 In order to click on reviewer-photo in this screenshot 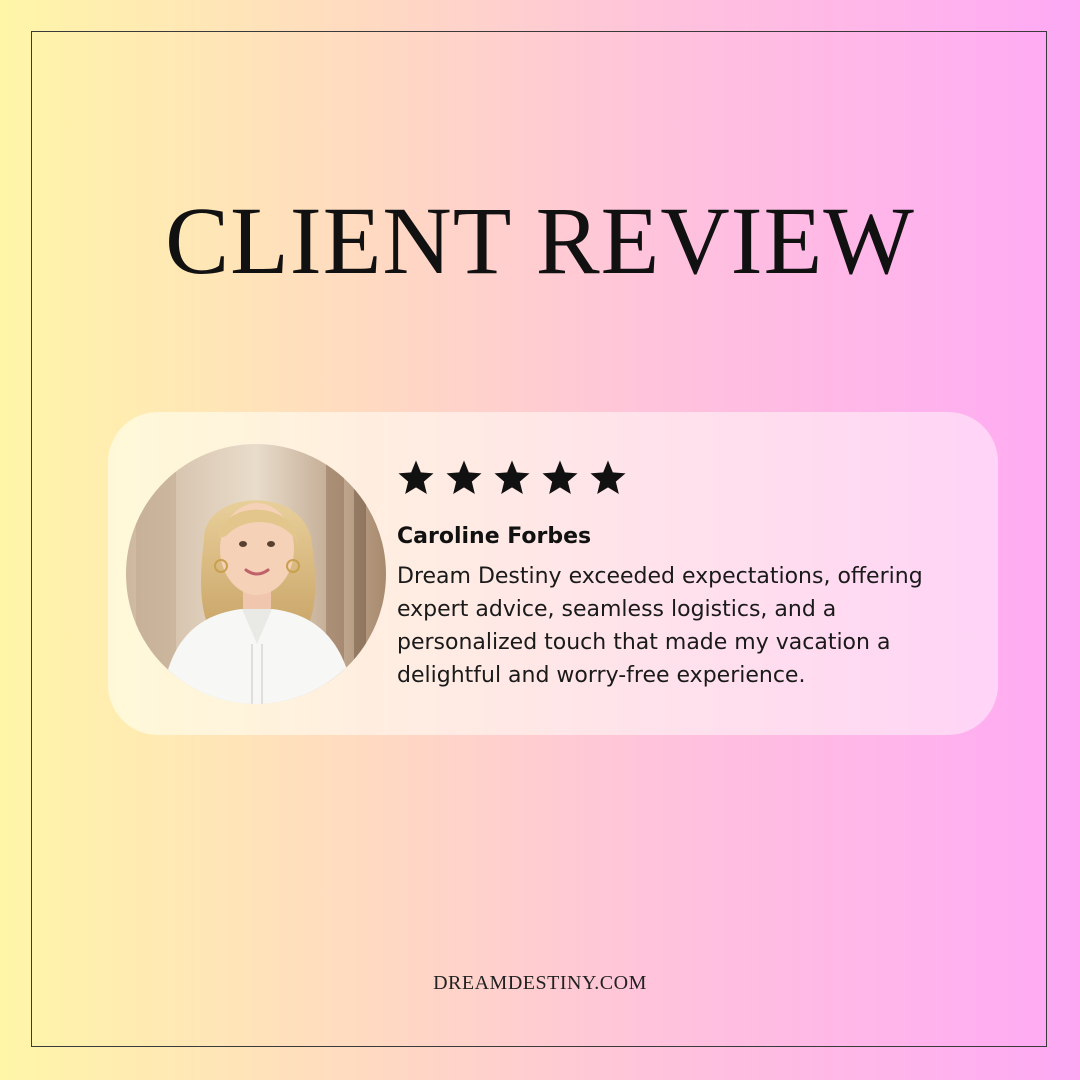, I will do `click(256, 574)`.